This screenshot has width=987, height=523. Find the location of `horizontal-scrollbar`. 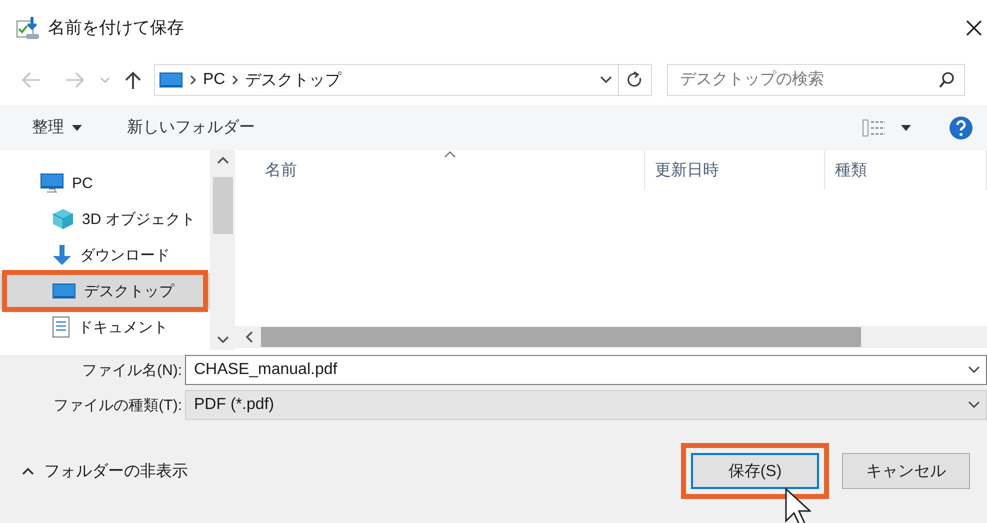

horizontal-scrollbar is located at coordinates (611, 337).